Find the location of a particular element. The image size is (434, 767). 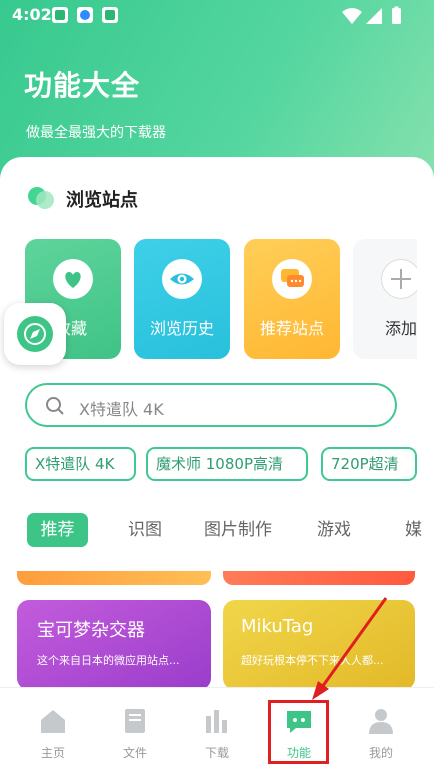

search-placeholder: X特遣队 4K is located at coordinates (121, 409).